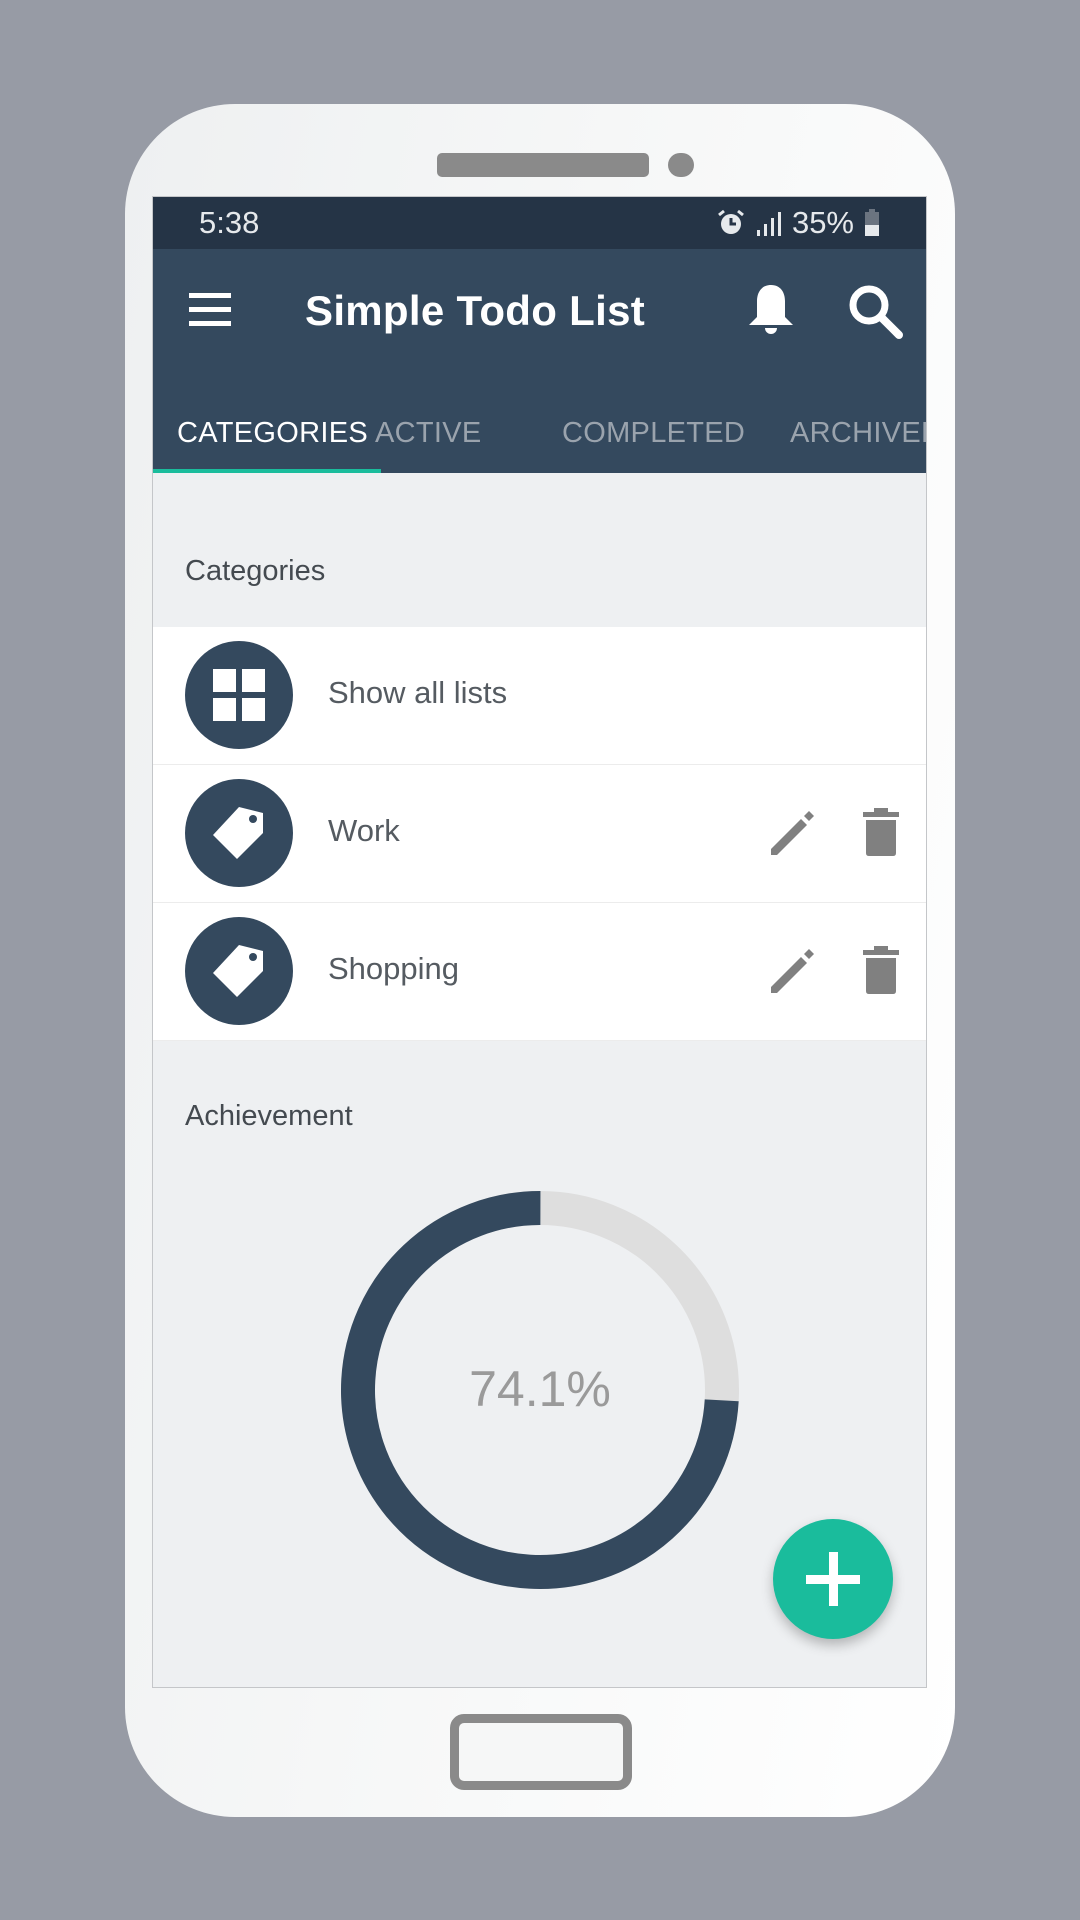 The width and height of the screenshot is (1080, 1920). What do you see at coordinates (364, 830) in the screenshot?
I see `list-item-label: Work` at bounding box center [364, 830].